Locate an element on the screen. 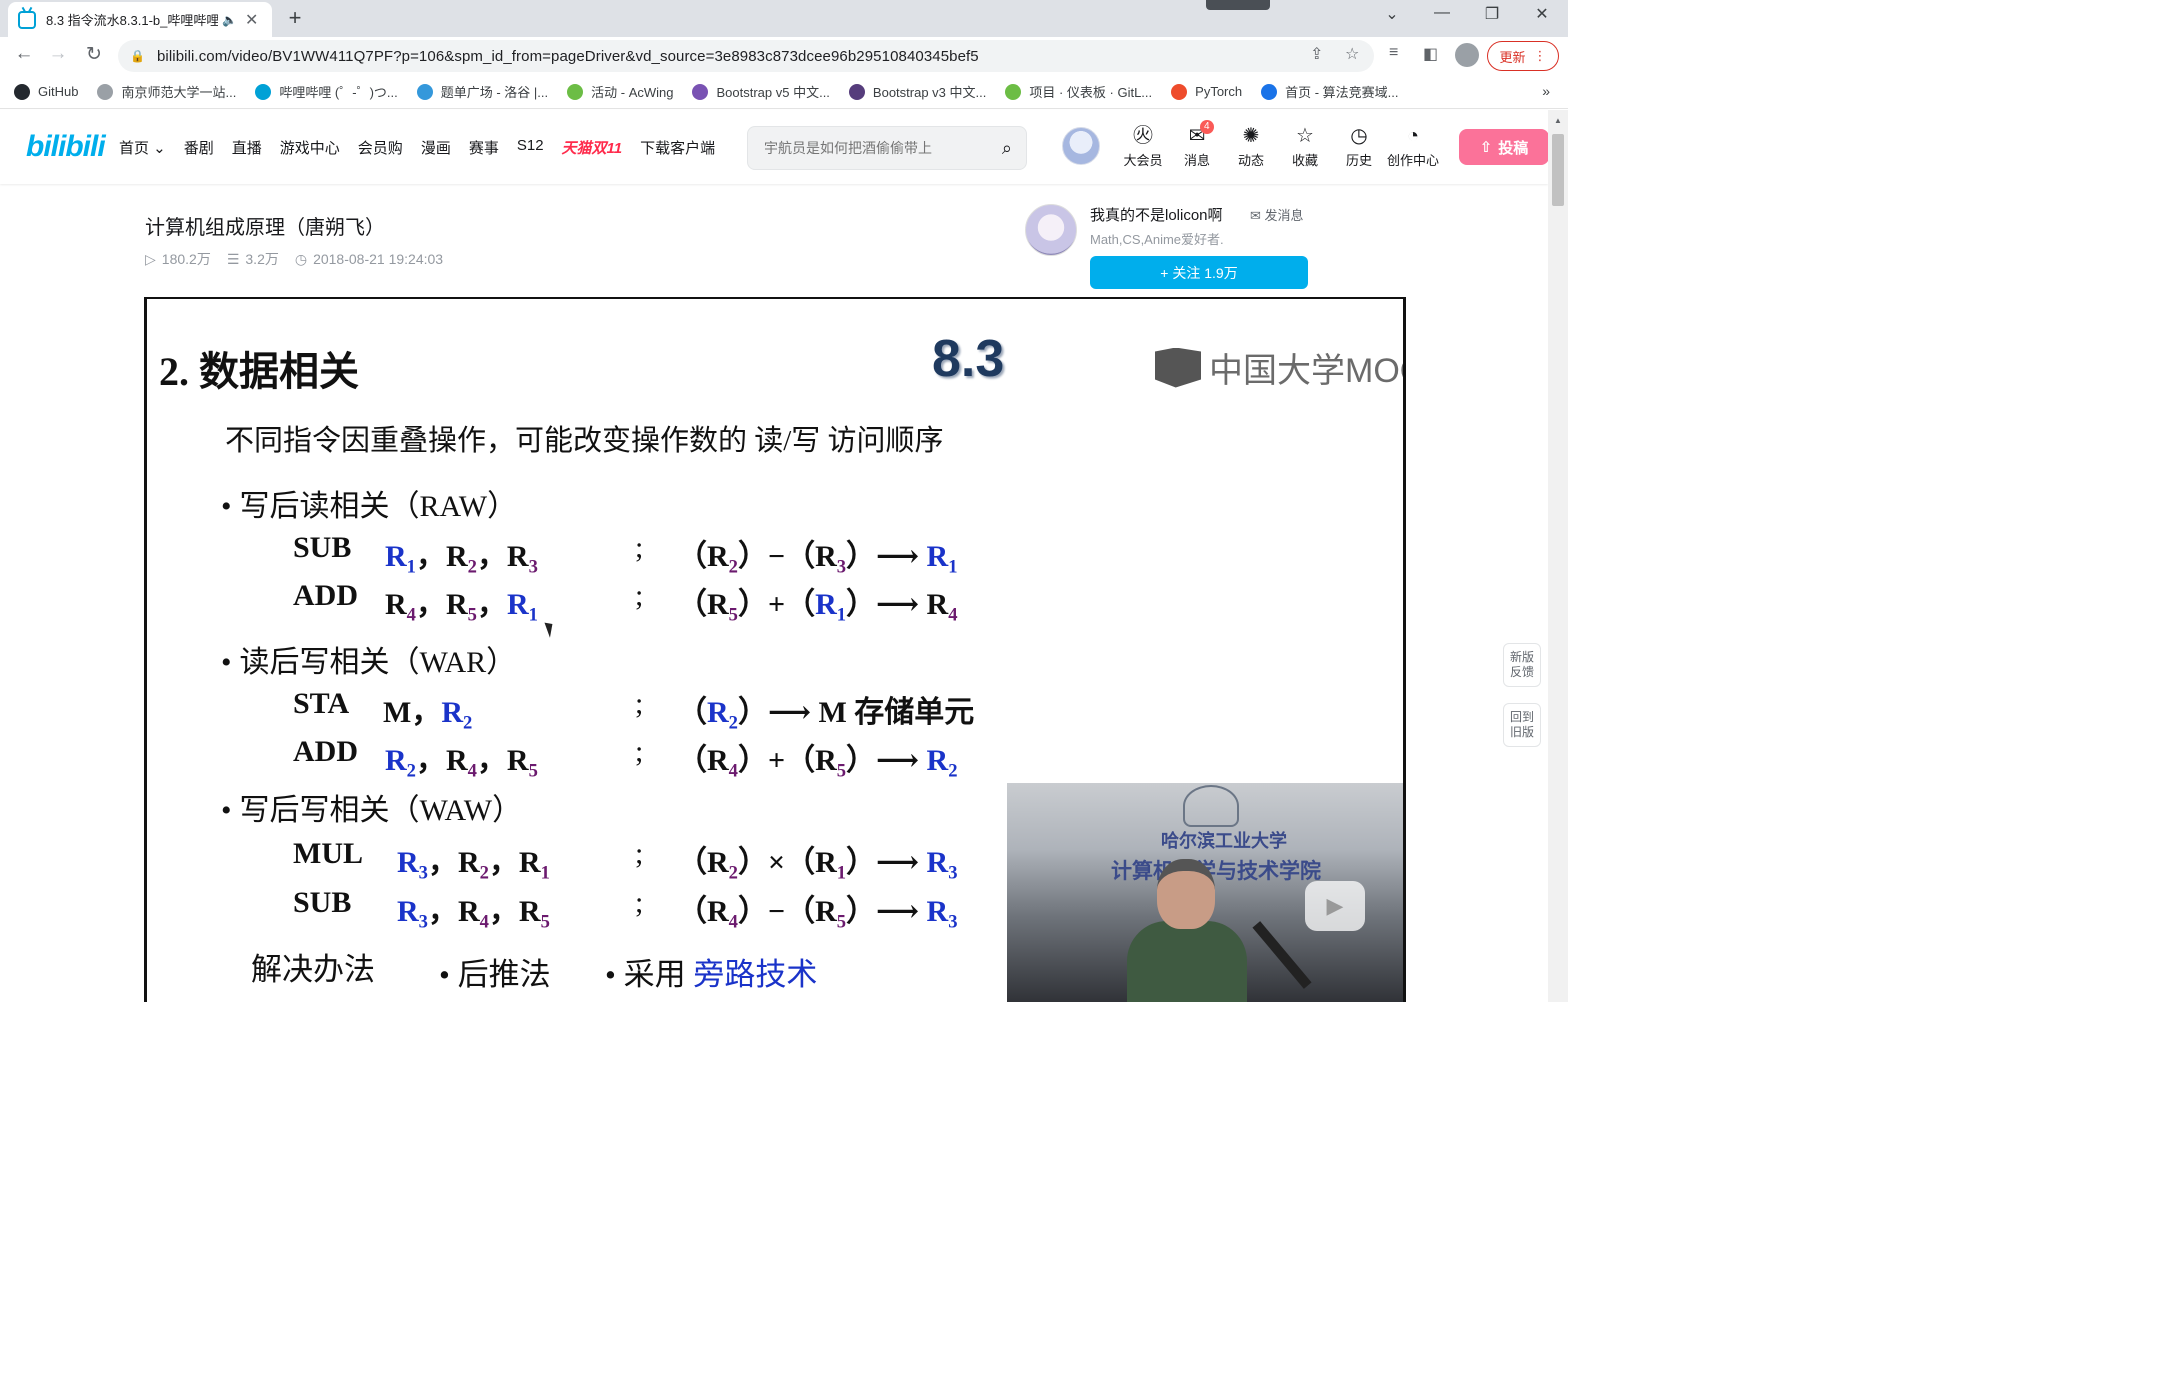 The image size is (2160, 1380). bookmark-star-icon: ☆ is located at coordinates (1352, 54).